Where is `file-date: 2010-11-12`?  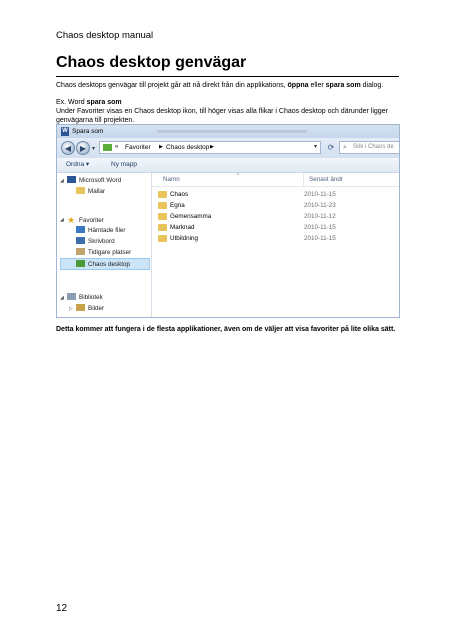
file-date: 2010-11-12 is located at coordinates (320, 216).